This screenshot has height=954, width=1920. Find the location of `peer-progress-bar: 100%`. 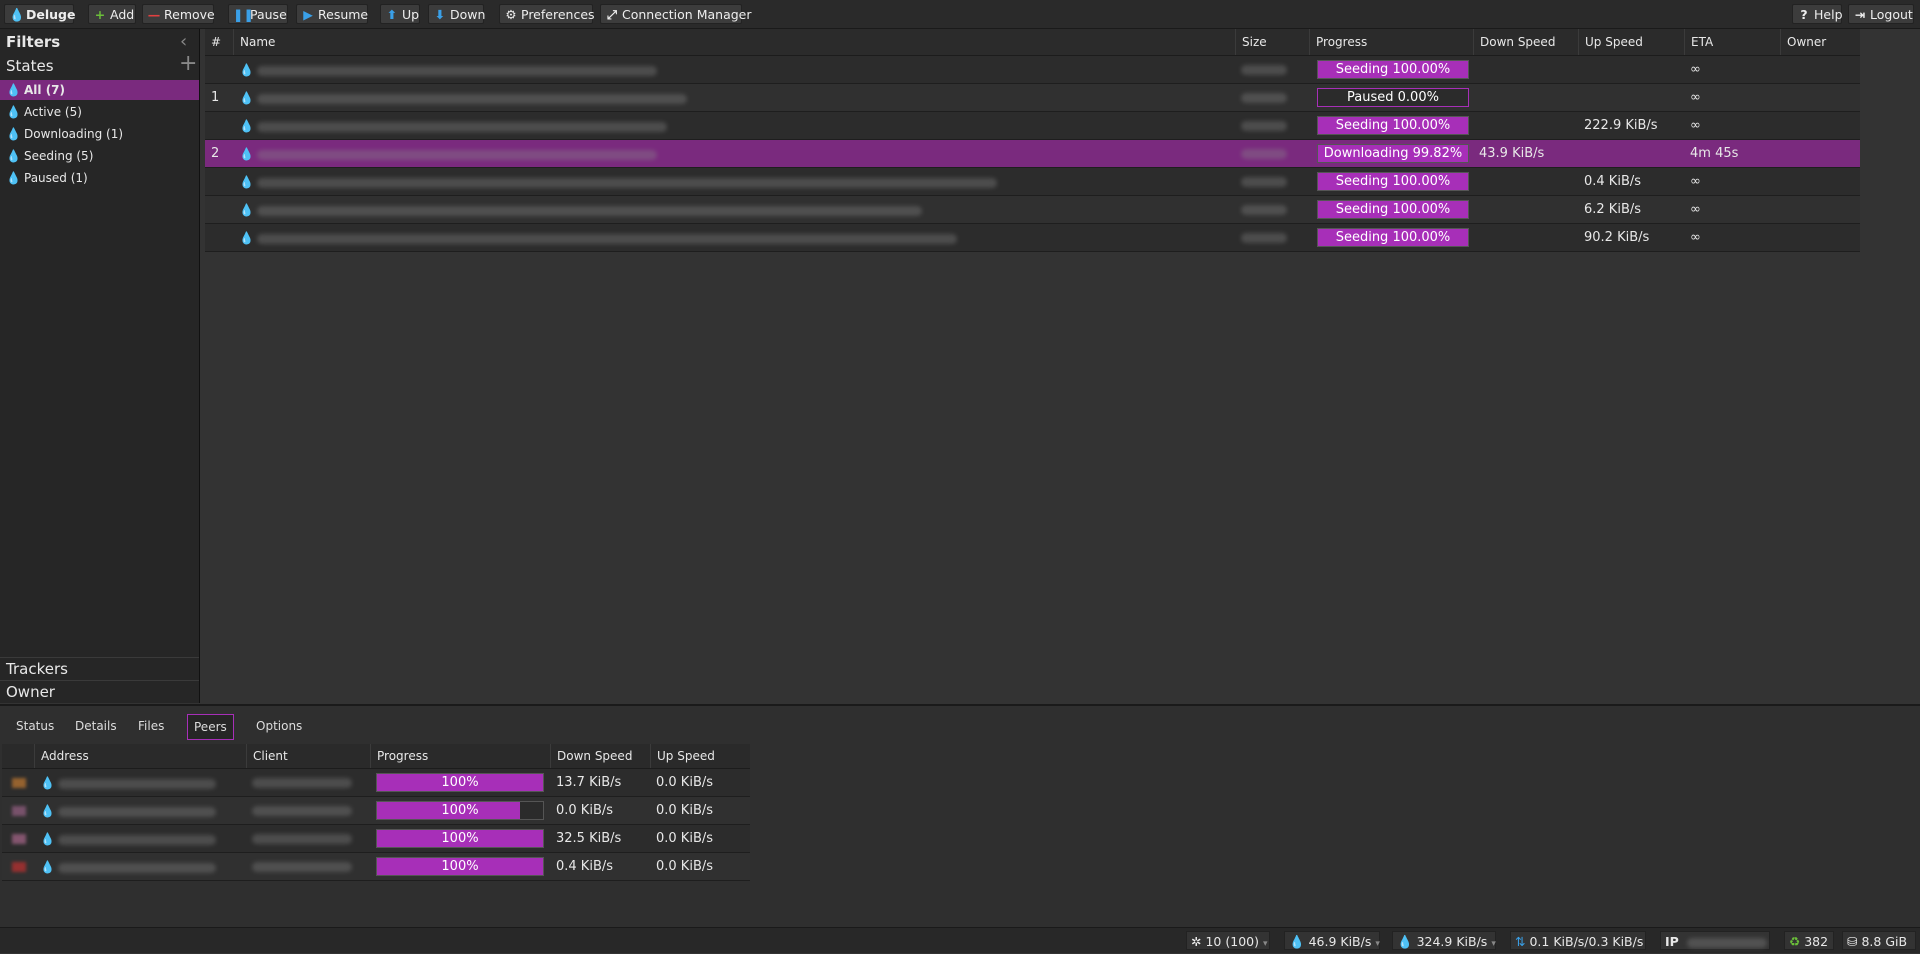

peer-progress-bar: 100% is located at coordinates (460, 782).